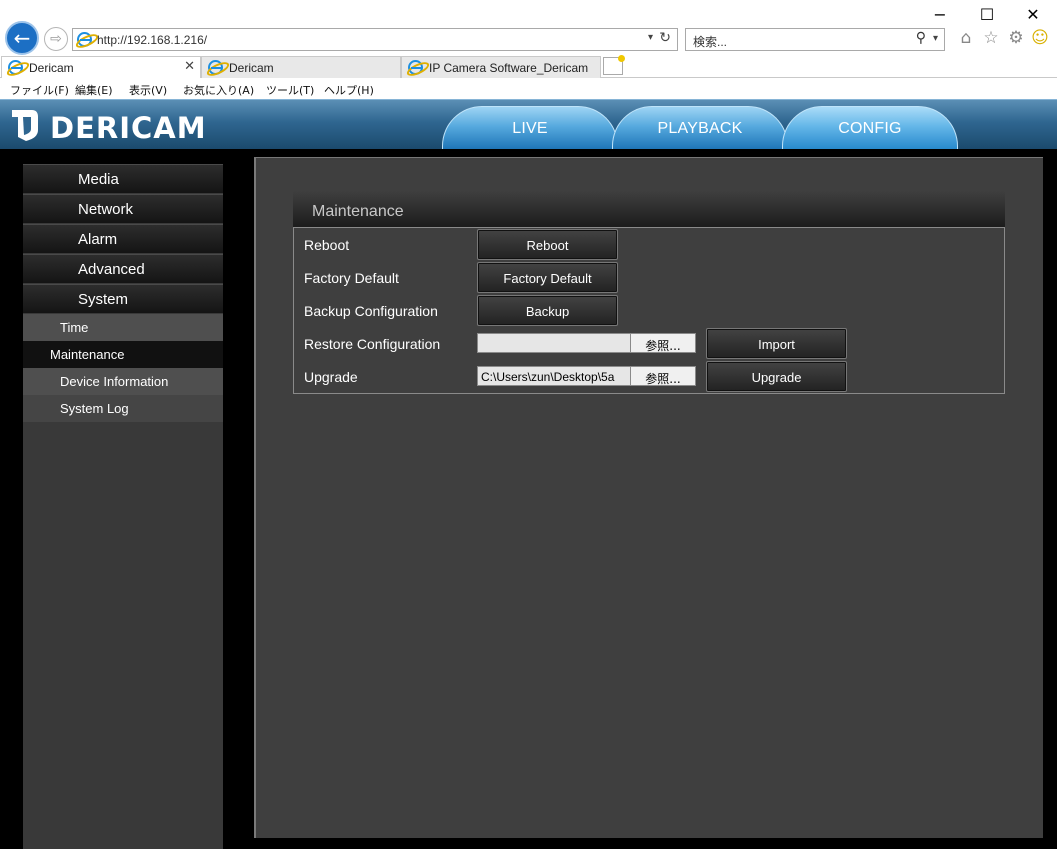 The height and width of the screenshot is (849, 1057). I want to click on button-label: Import, so click(776, 344).